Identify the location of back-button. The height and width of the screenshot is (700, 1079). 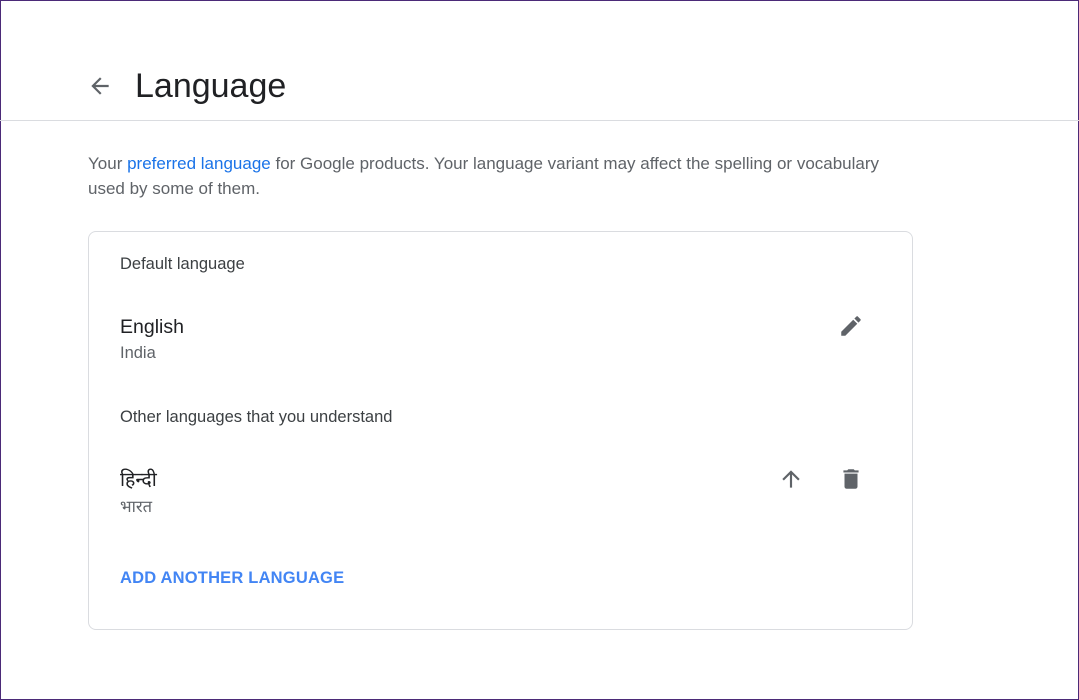
(100, 86).